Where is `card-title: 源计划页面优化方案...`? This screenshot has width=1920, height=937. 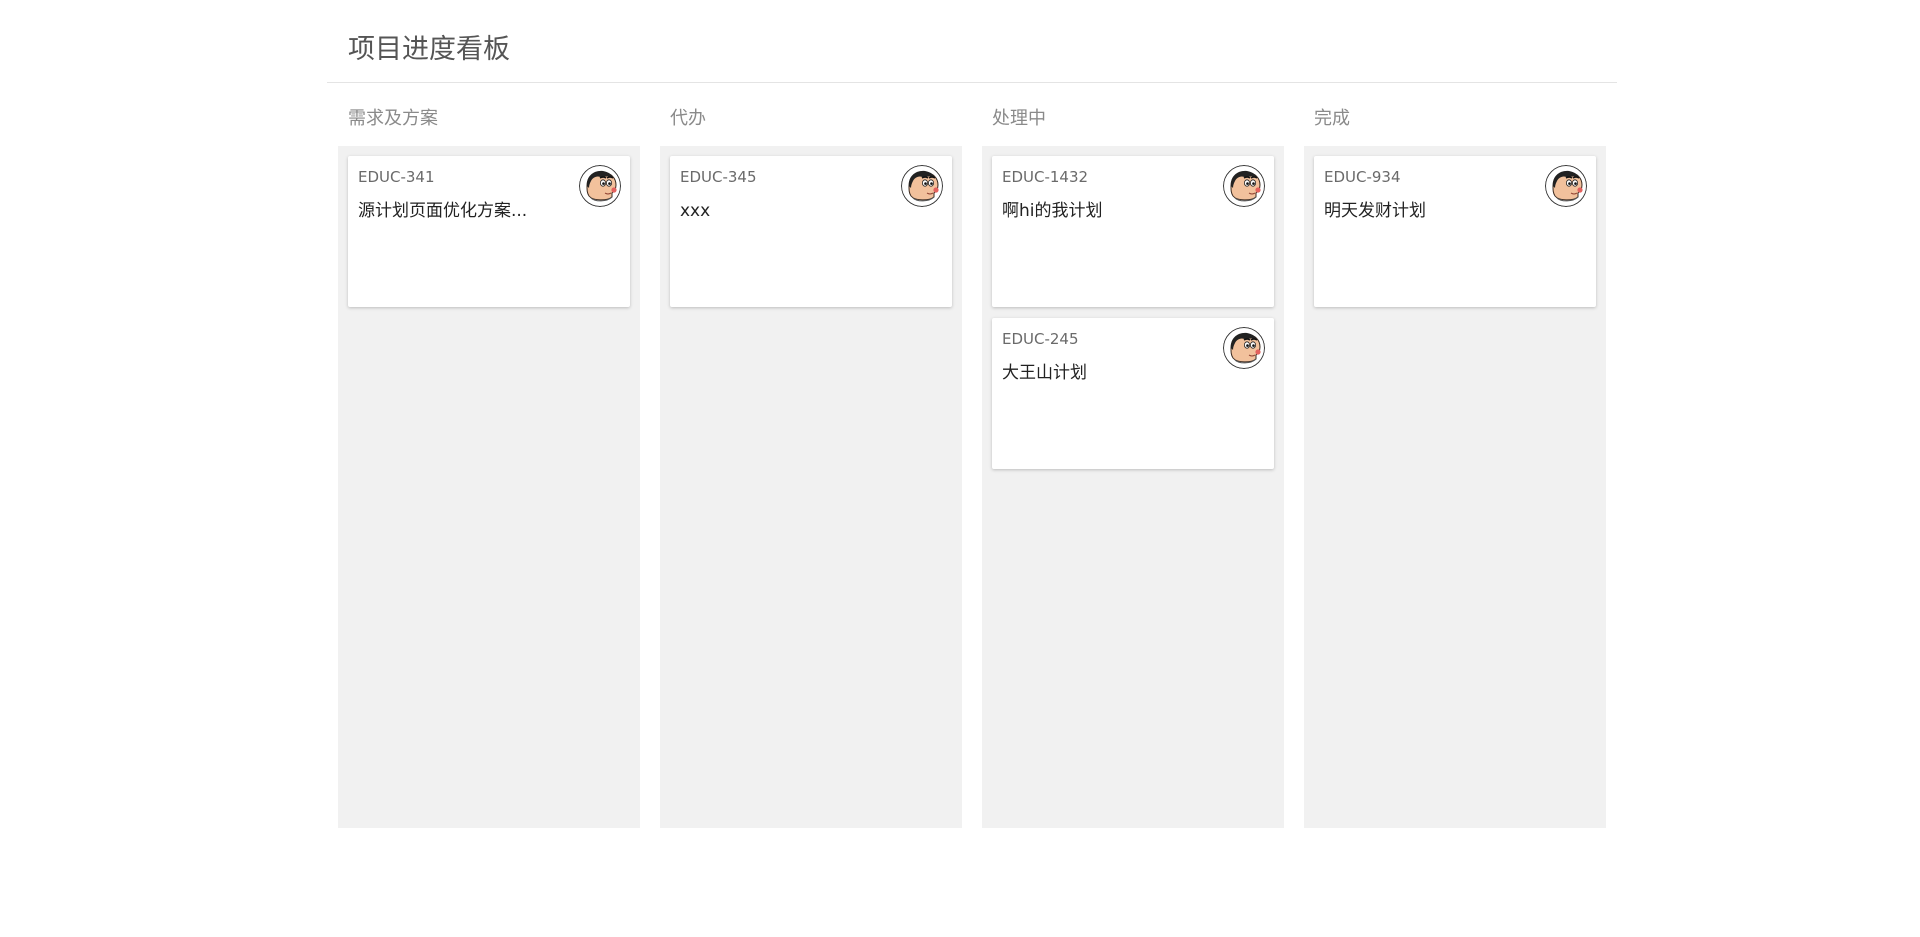 card-title: 源计划页面优化方案... is located at coordinates (443, 211).